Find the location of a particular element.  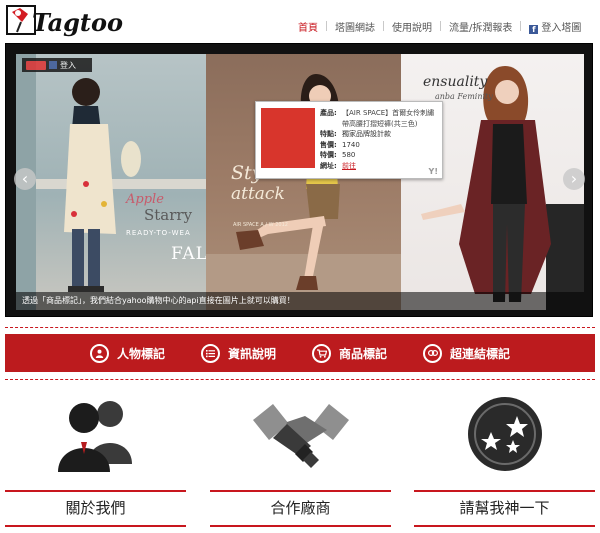

popup-row-feature: 特點: 獨家品牌設計款 is located at coordinates (378, 134).